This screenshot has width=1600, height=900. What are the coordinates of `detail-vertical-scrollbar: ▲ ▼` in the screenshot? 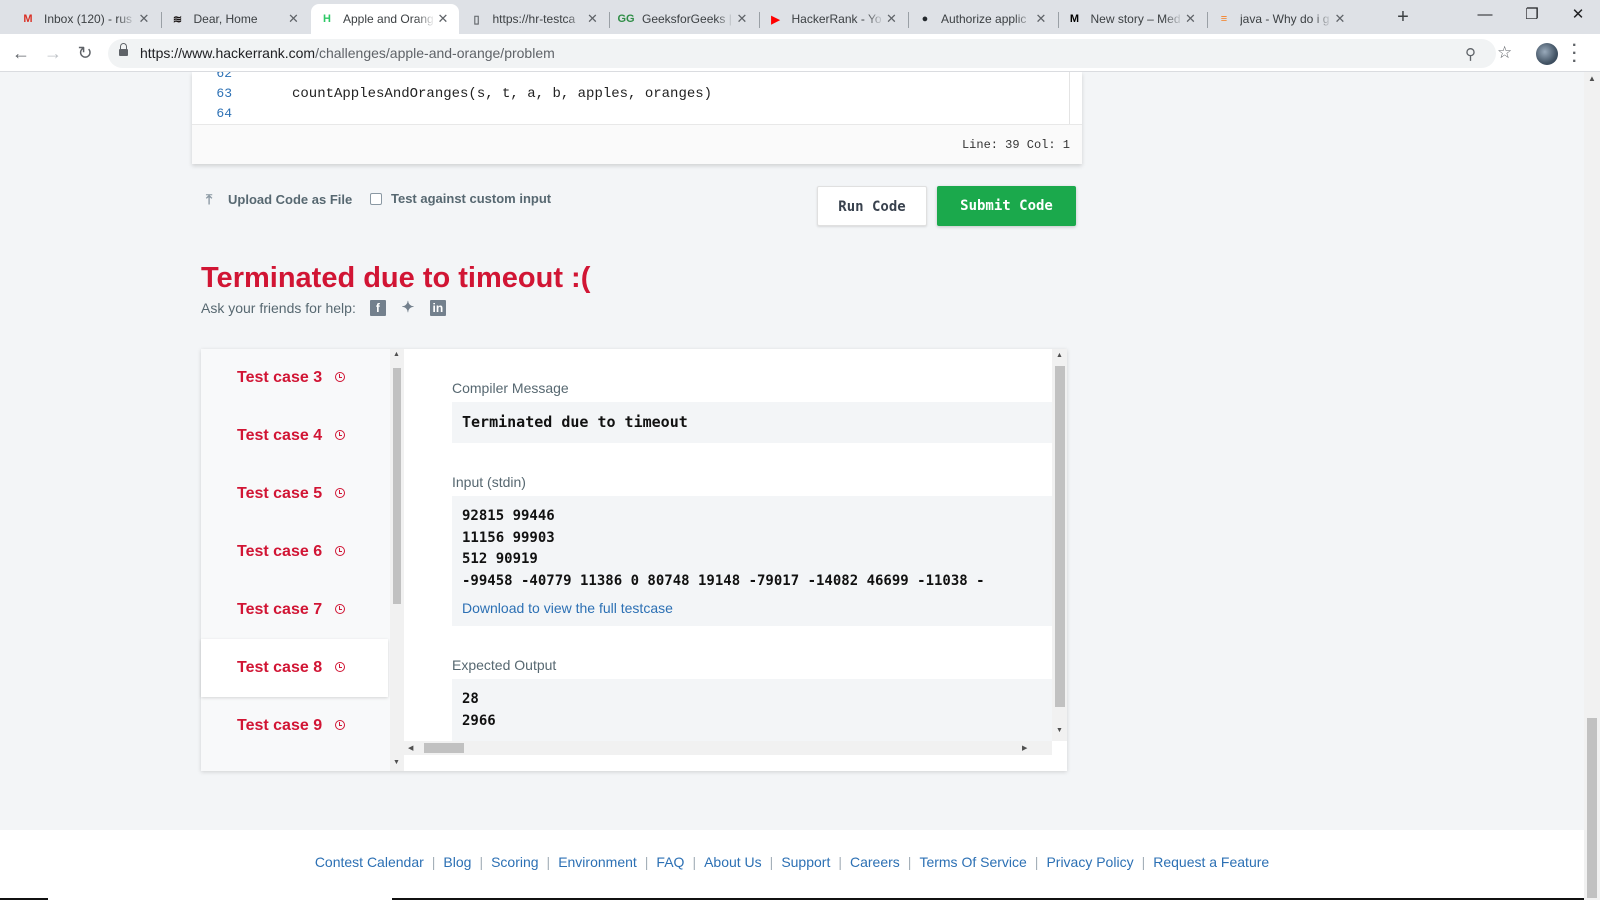 It's located at (1059, 545).